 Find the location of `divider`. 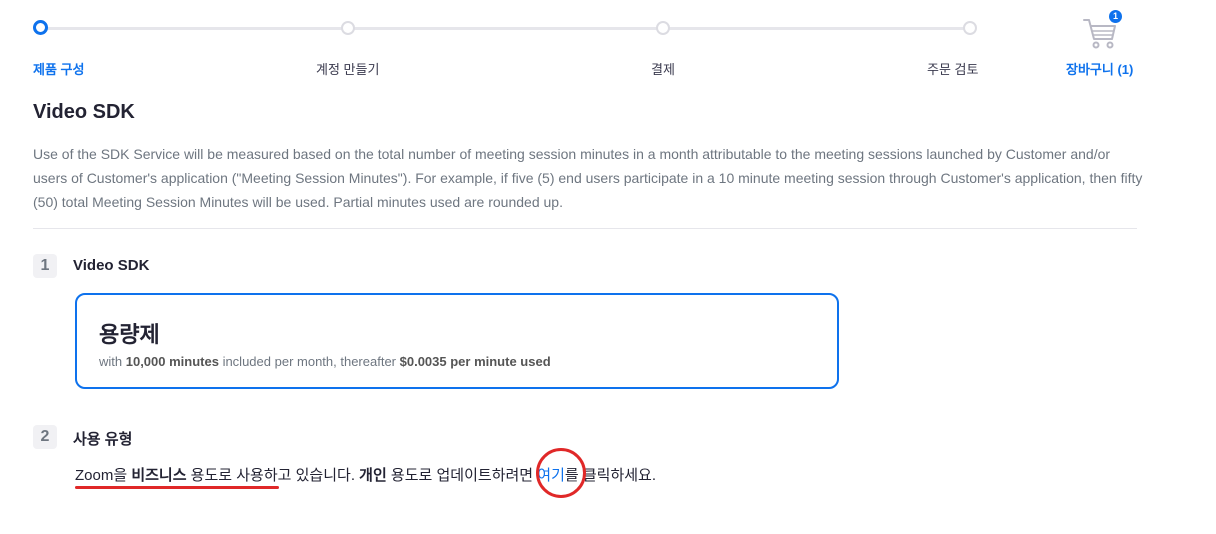

divider is located at coordinates (585, 228).